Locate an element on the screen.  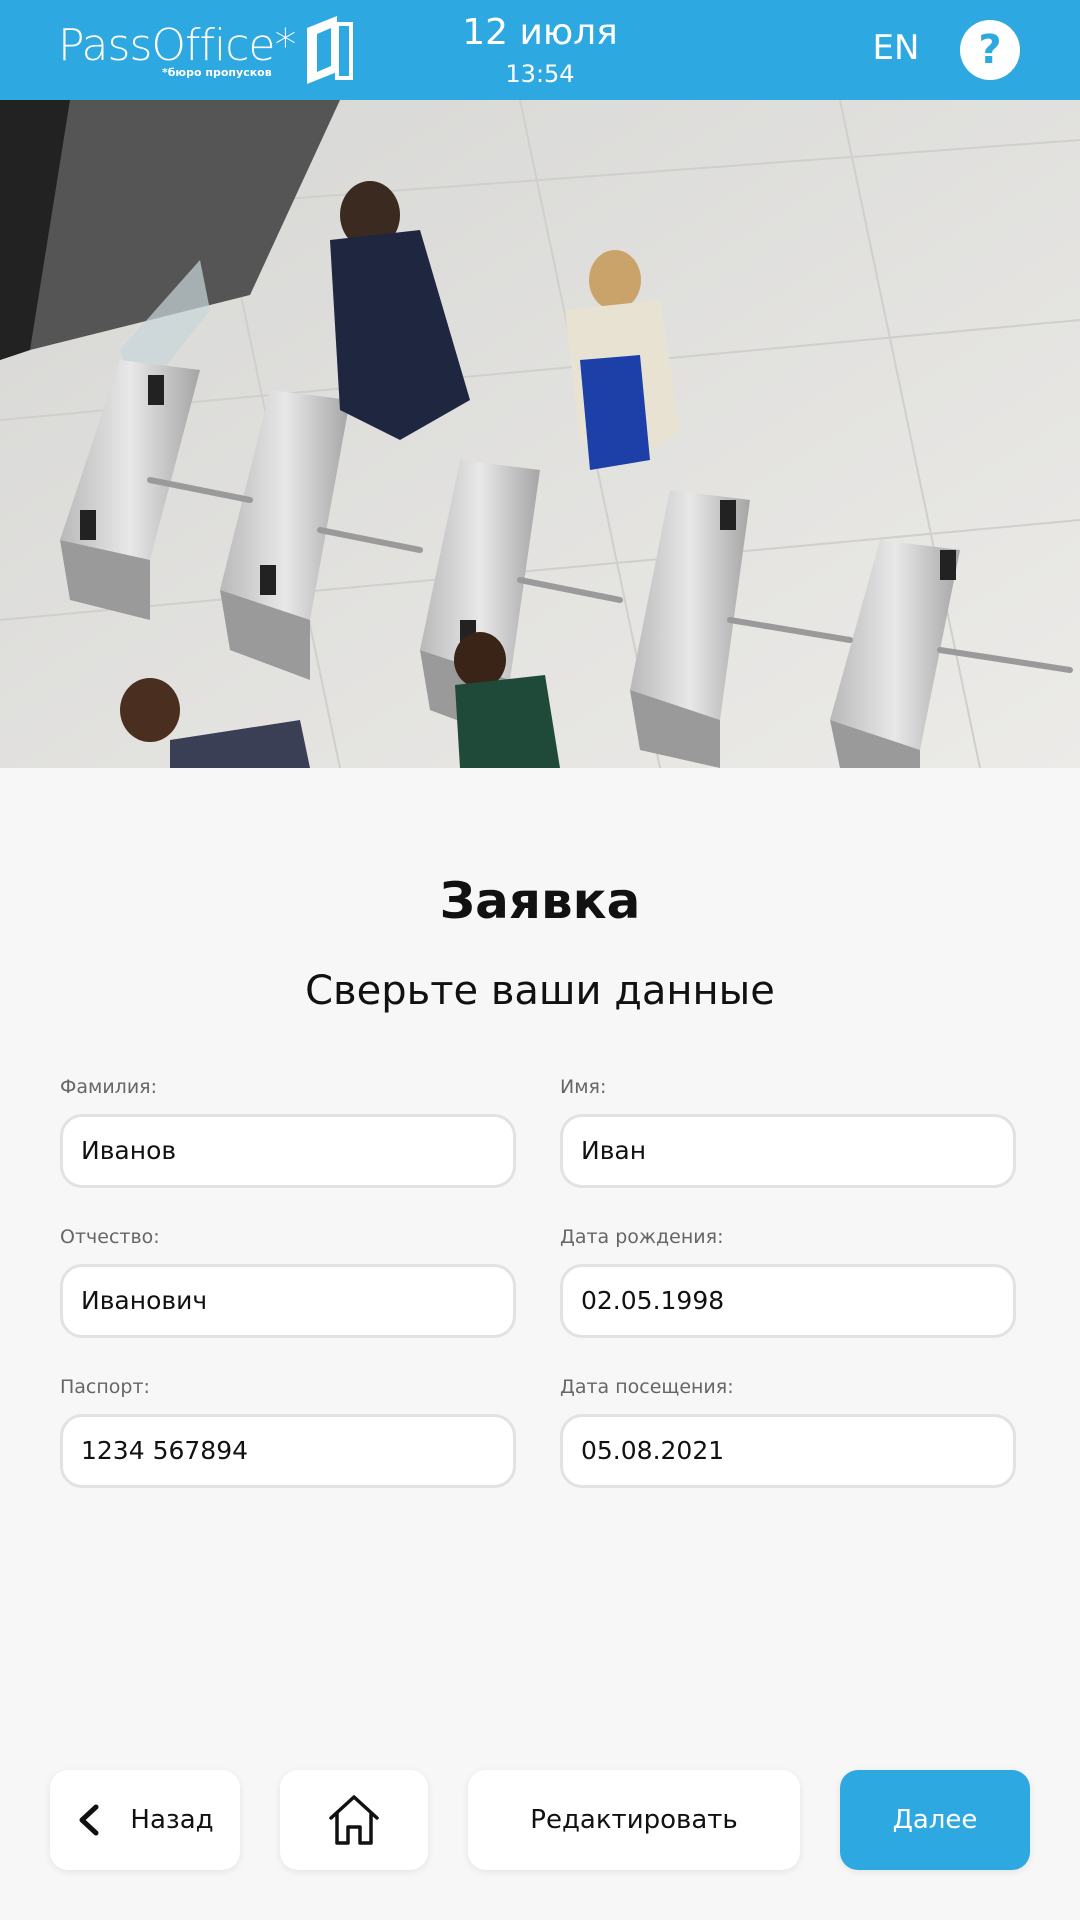
passport-field: 1234 567894 is located at coordinates (288, 1451).